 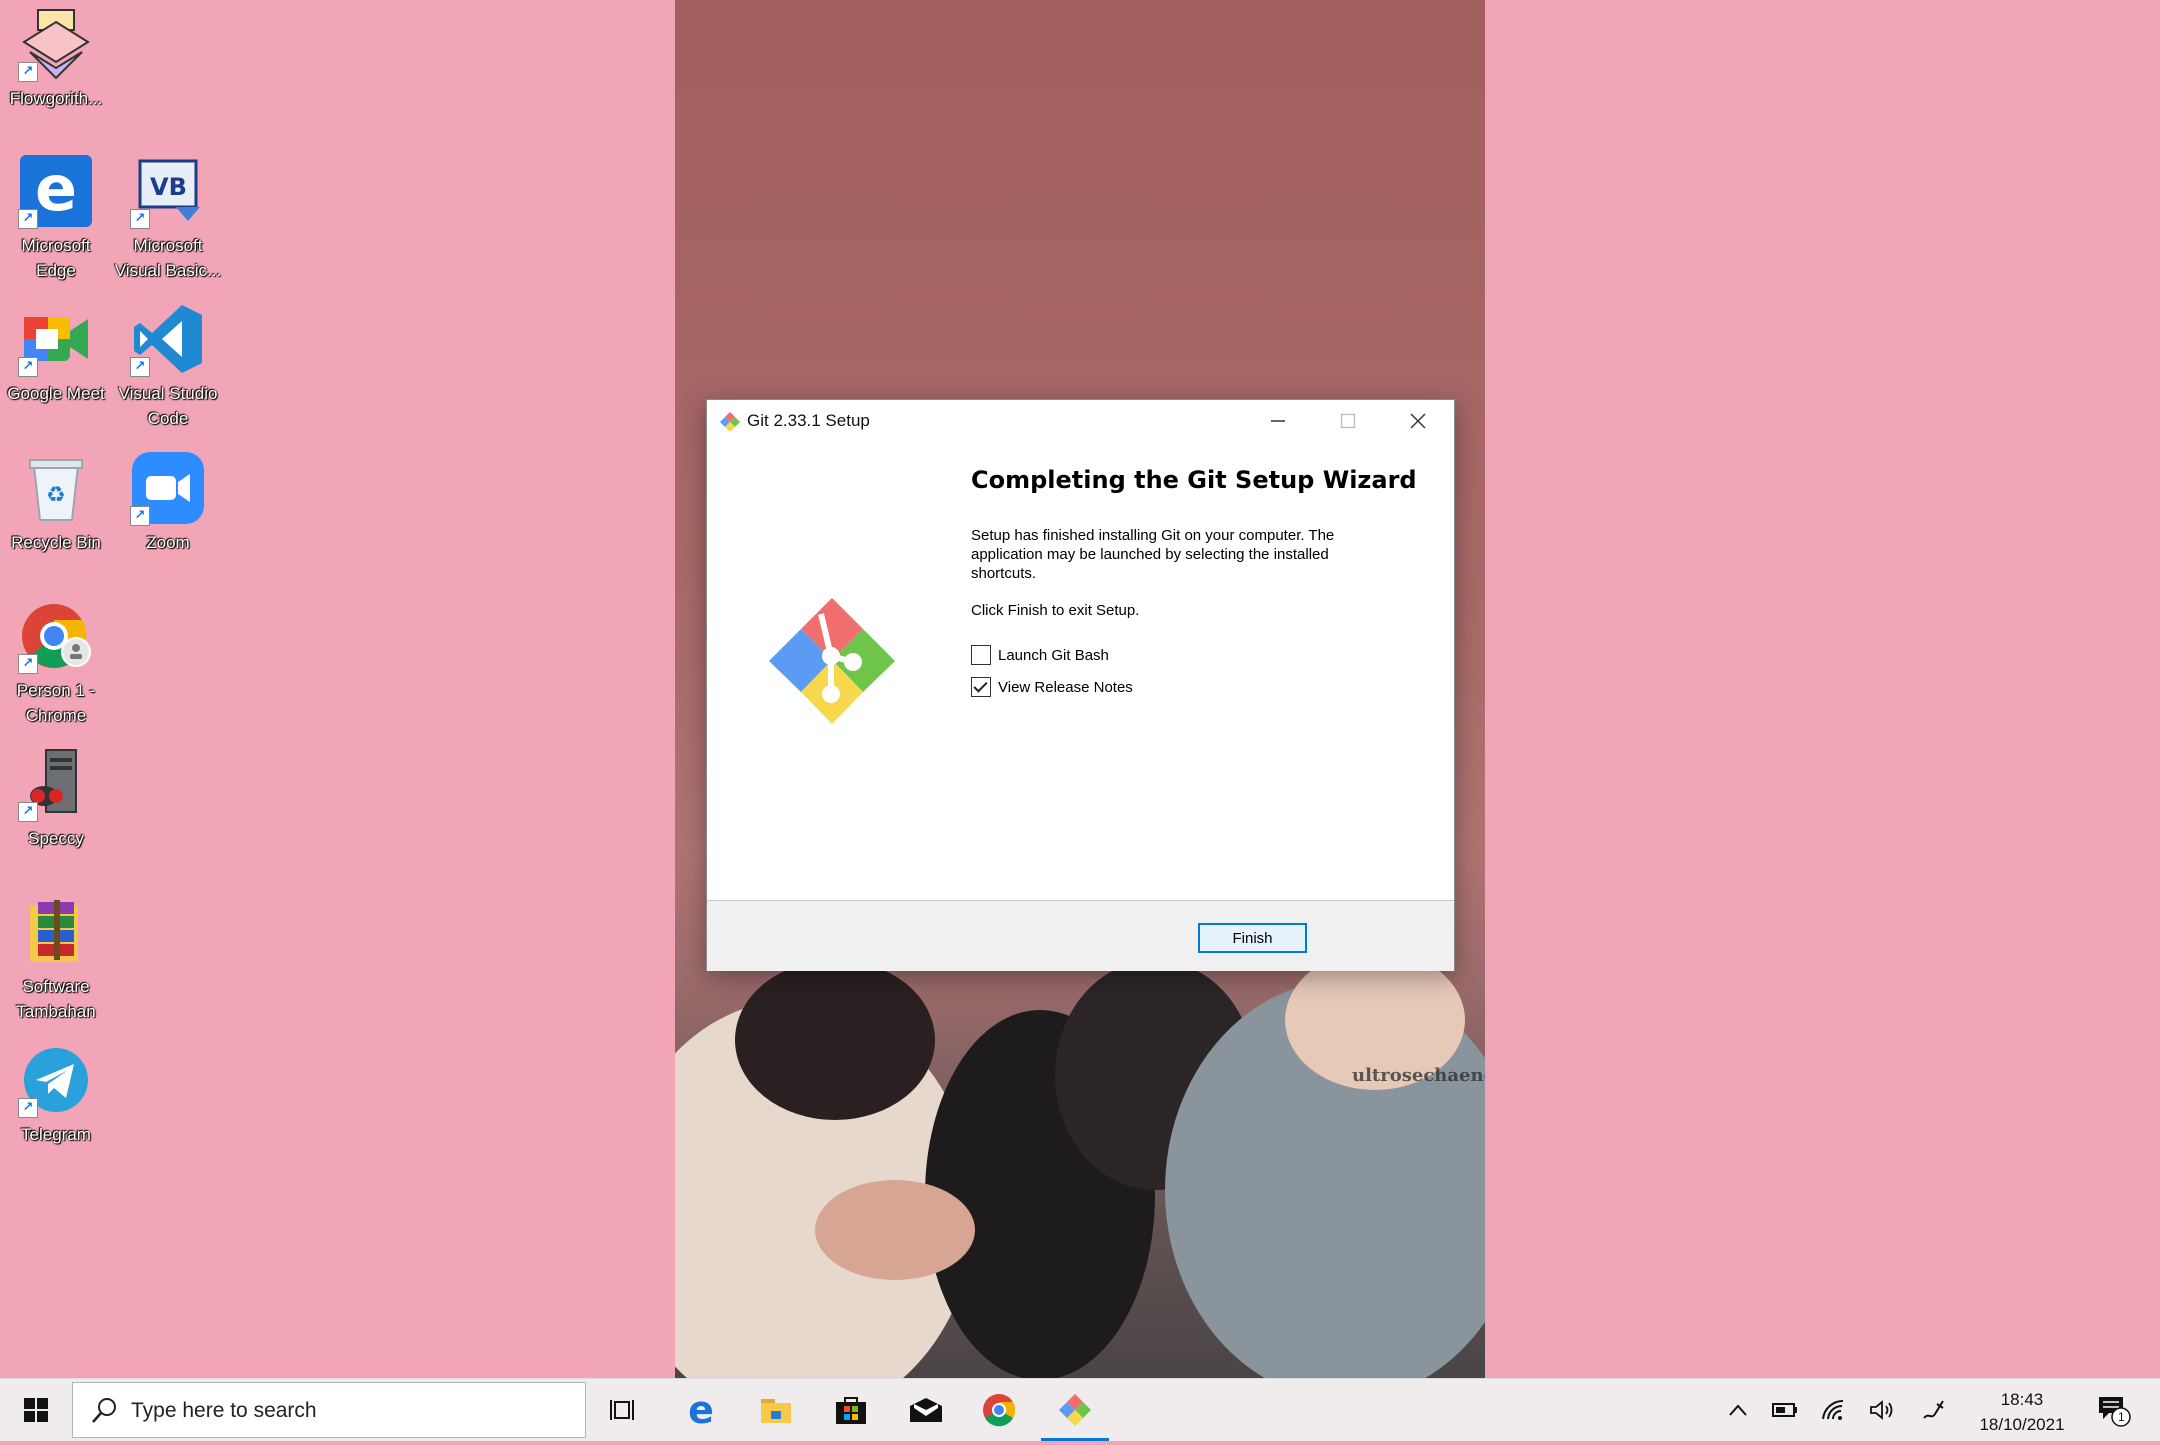 What do you see at coordinates (56, 838) in the screenshot?
I see `desktop-icon-label: Speccy` at bounding box center [56, 838].